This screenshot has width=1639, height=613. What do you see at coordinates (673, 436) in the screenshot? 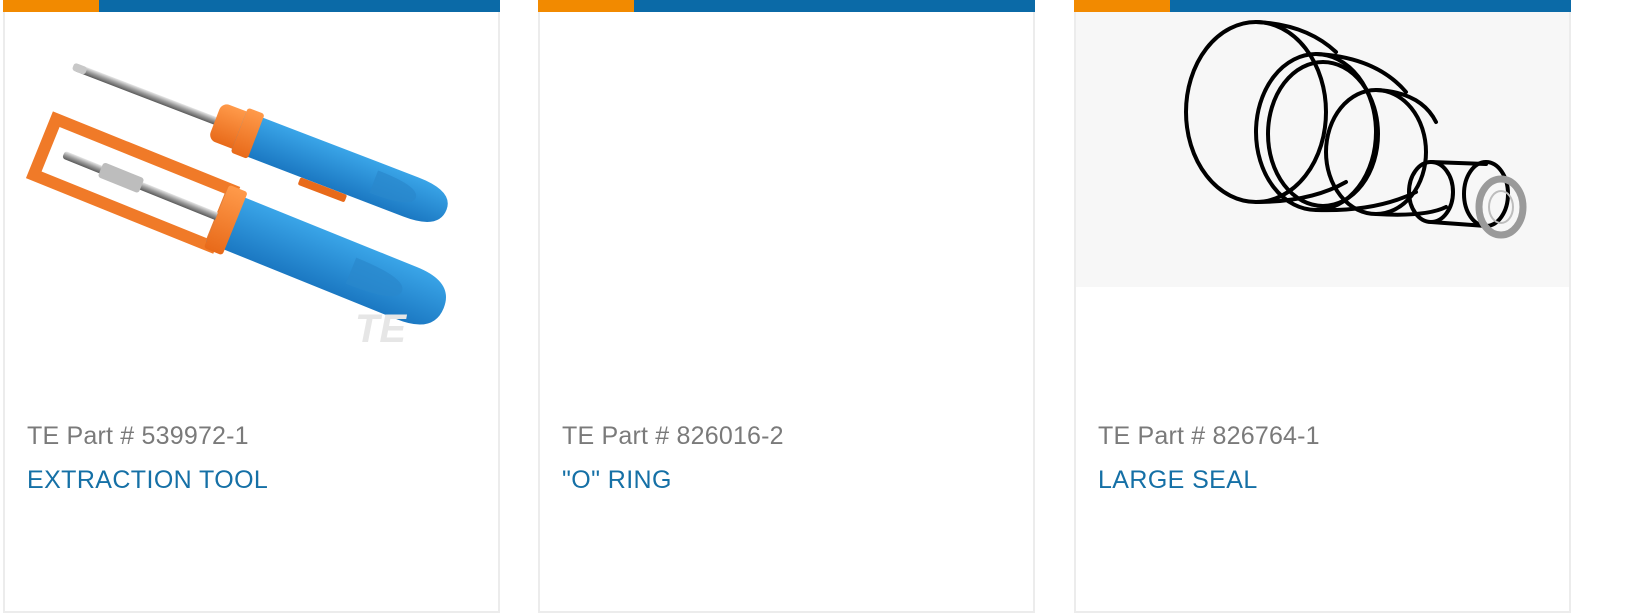
I see `part-number: TE Part # 826016-2` at bounding box center [673, 436].